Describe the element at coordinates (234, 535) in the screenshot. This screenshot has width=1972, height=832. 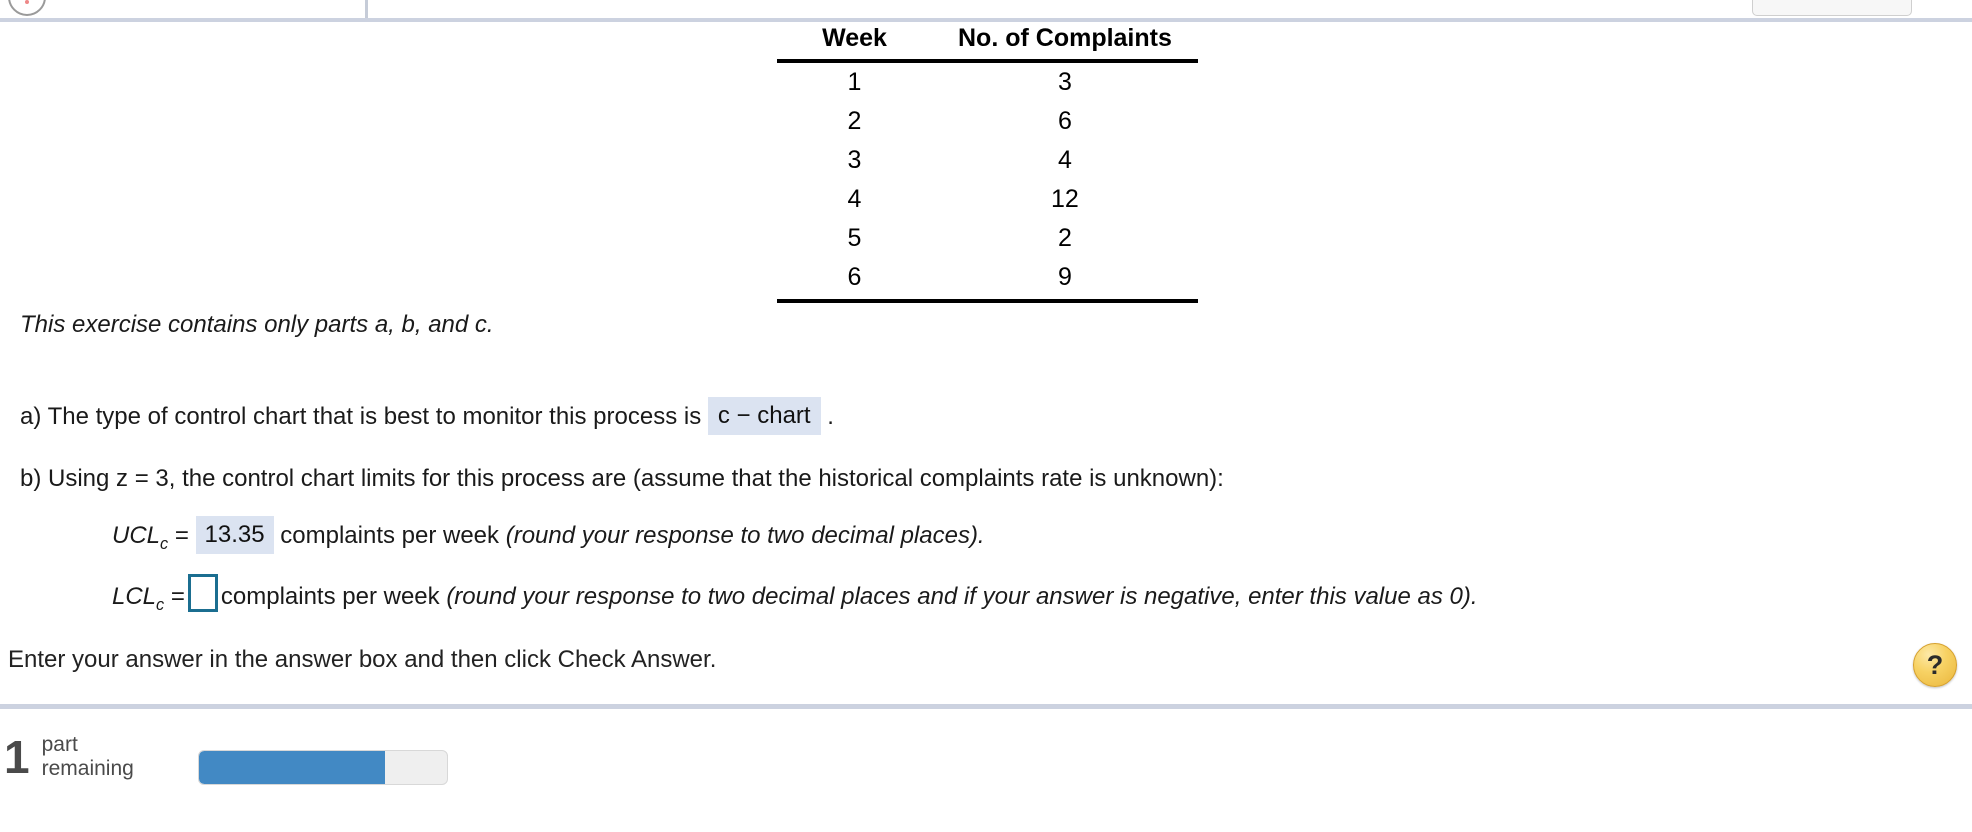
I see `ucl-input: 13.35` at that location.